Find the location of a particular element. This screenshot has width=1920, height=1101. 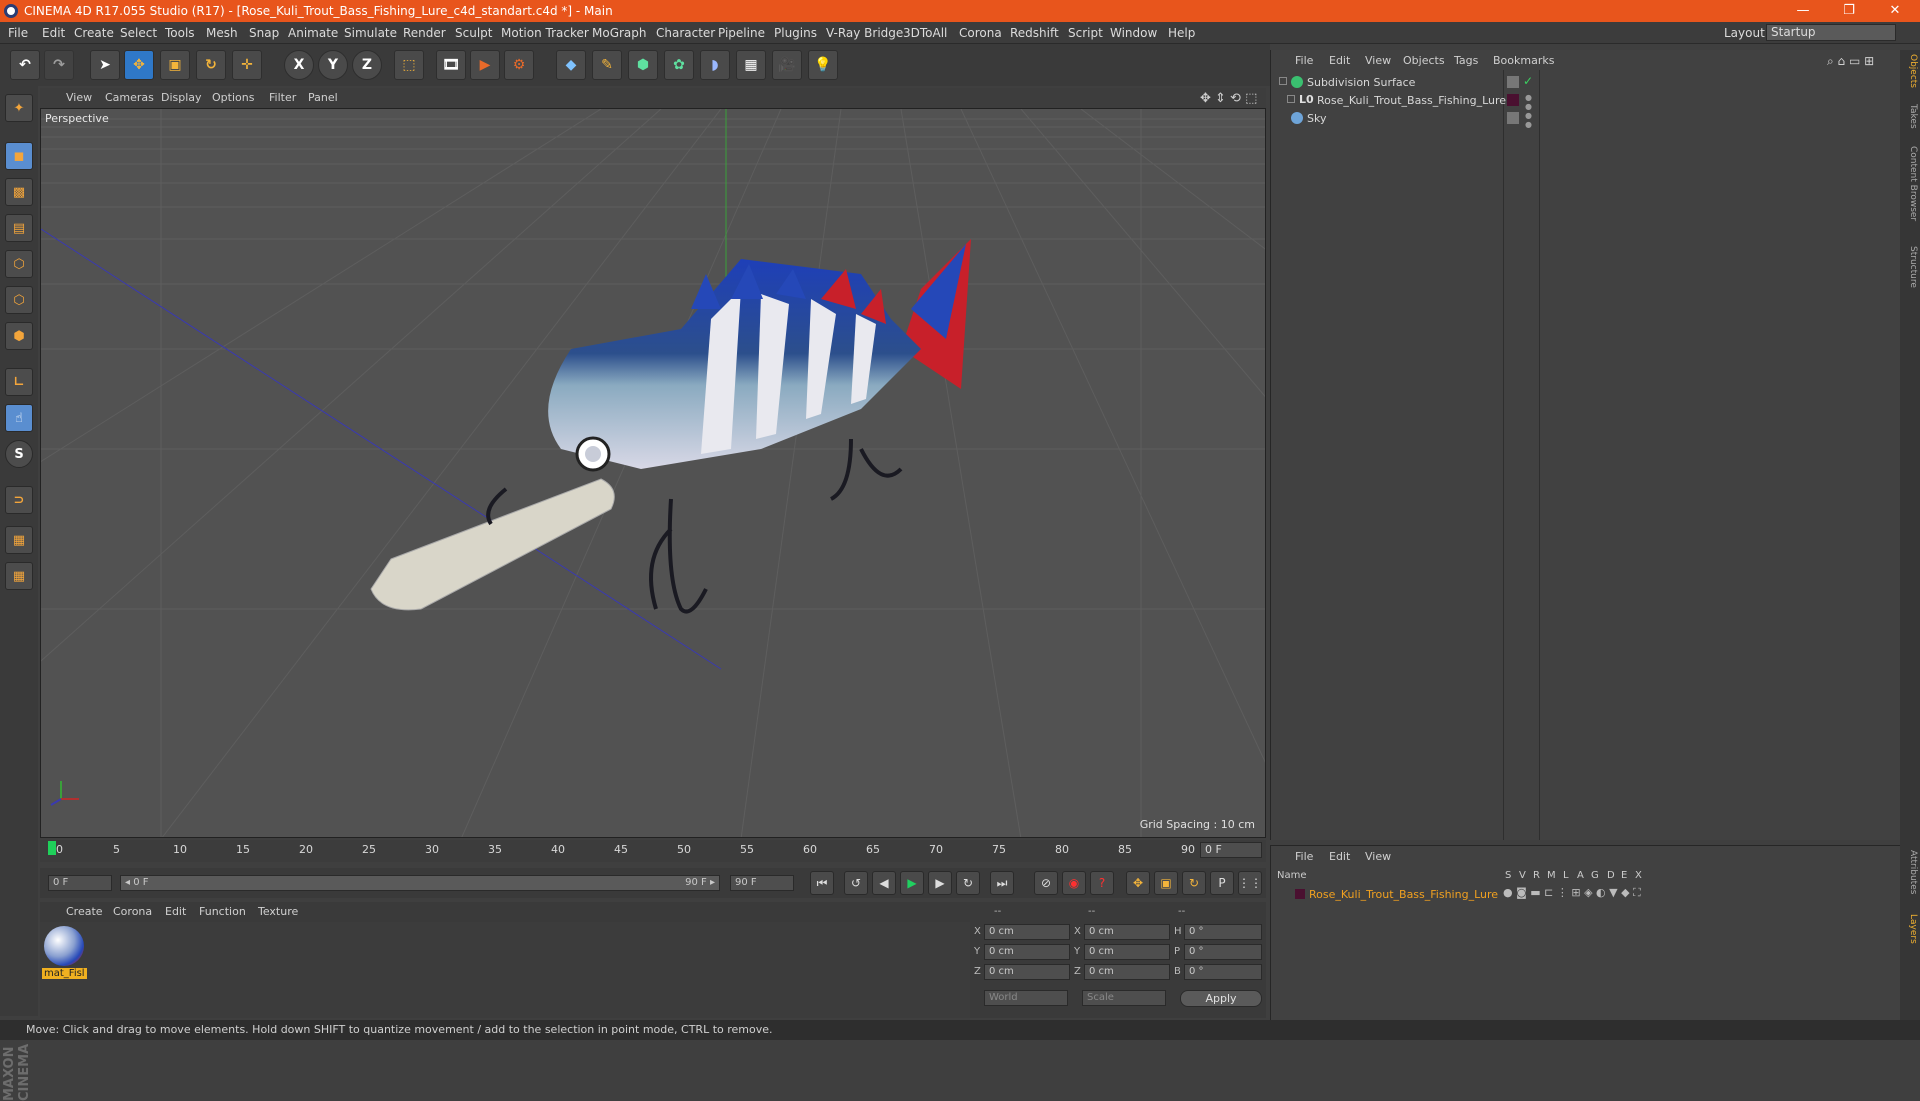

menu-create: Create is located at coordinates (94, 33).